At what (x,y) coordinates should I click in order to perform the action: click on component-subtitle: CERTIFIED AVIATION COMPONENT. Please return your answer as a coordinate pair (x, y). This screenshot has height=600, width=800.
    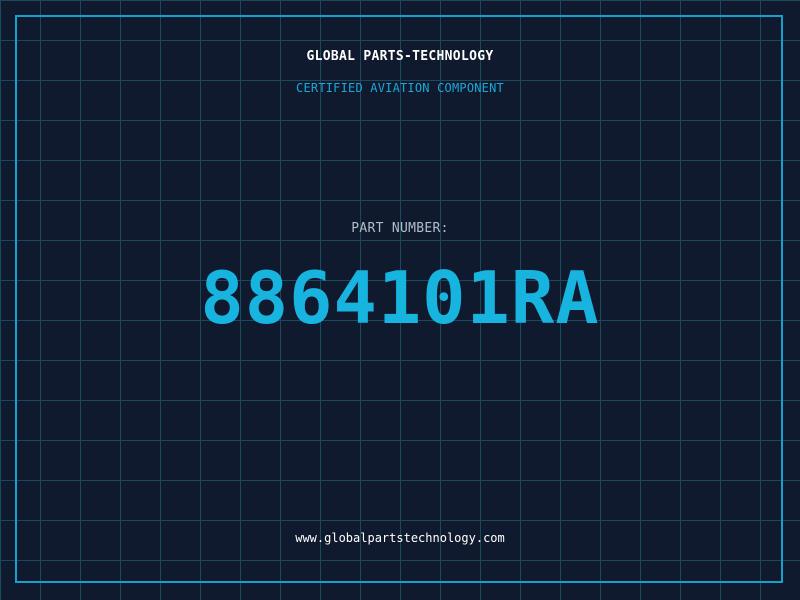
    Looking at the image, I should click on (400, 88).